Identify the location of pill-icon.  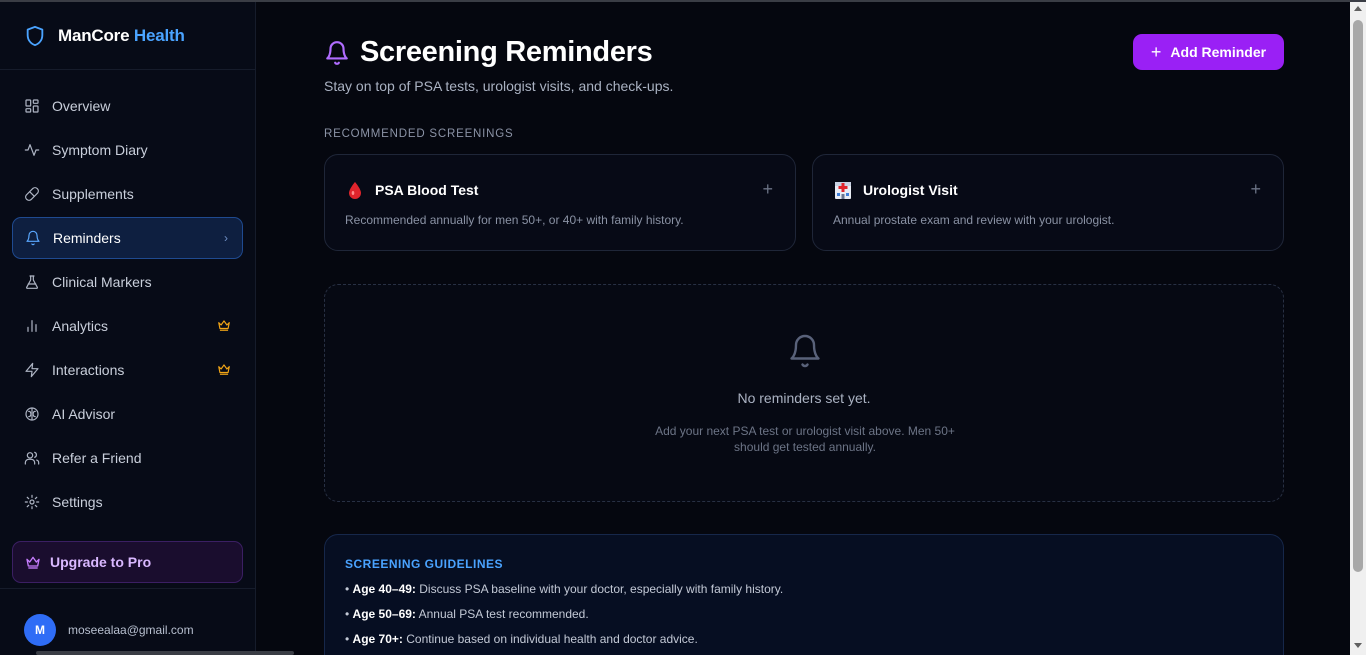
(32, 194).